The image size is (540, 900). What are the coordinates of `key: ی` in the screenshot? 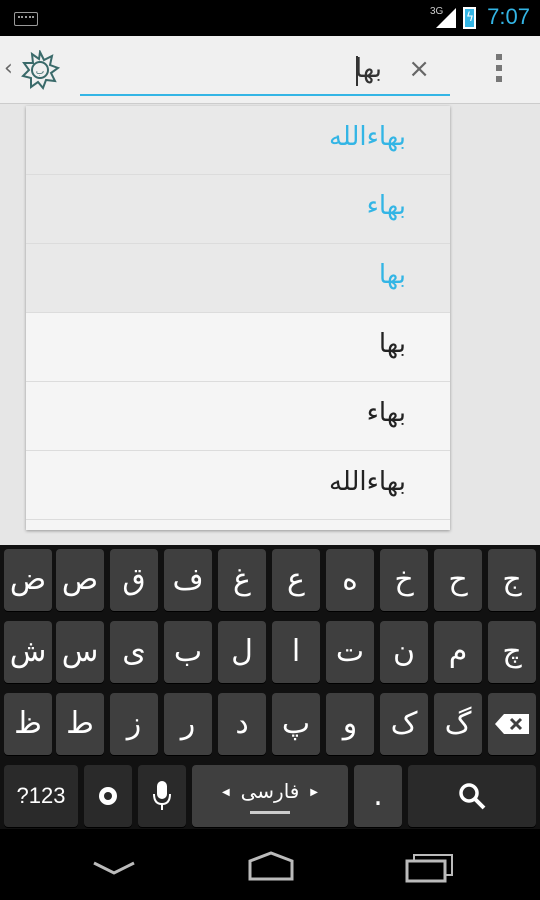 It's located at (134, 652).